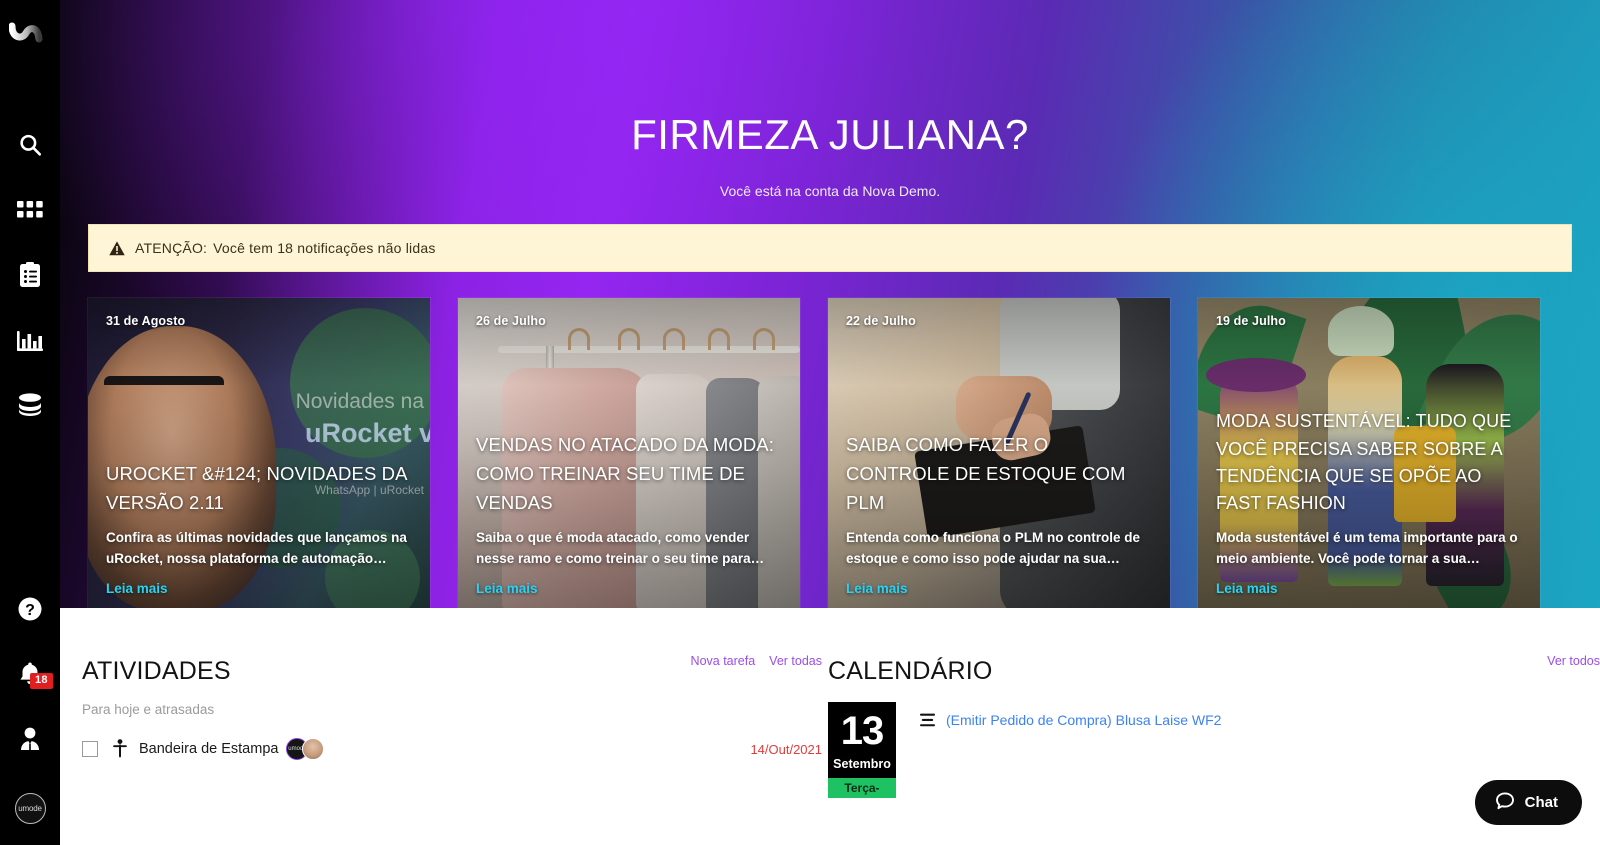 The height and width of the screenshot is (845, 1600). I want to click on card-date: 26 de Julho, so click(511, 321).